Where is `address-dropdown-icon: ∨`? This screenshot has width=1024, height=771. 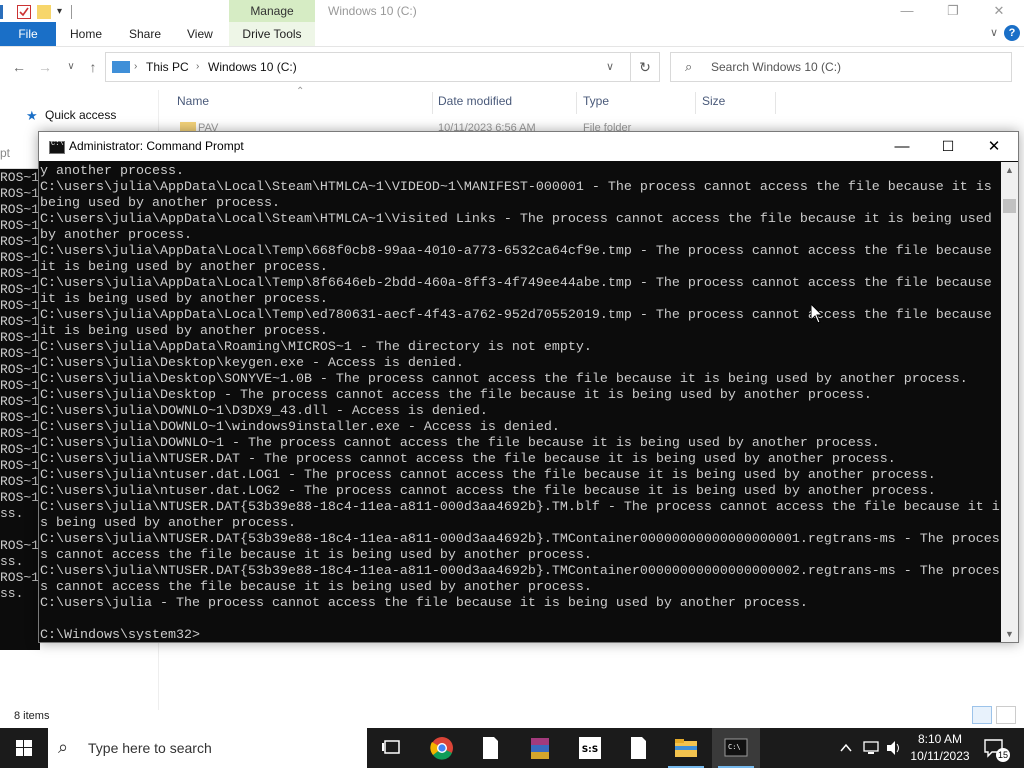 address-dropdown-icon: ∨ is located at coordinates (610, 67).